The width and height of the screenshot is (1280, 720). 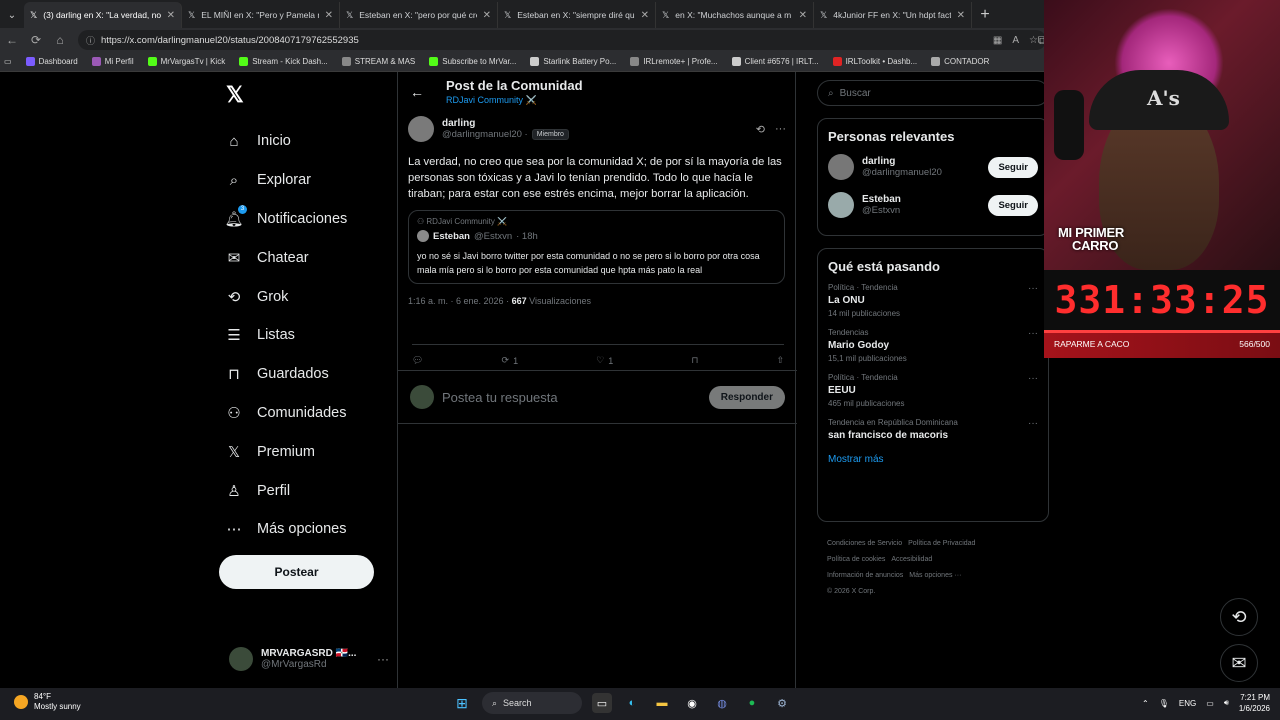 What do you see at coordinates (1210, 703) in the screenshot?
I see `network-icon: ▭` at bounding box center [1210, 703].